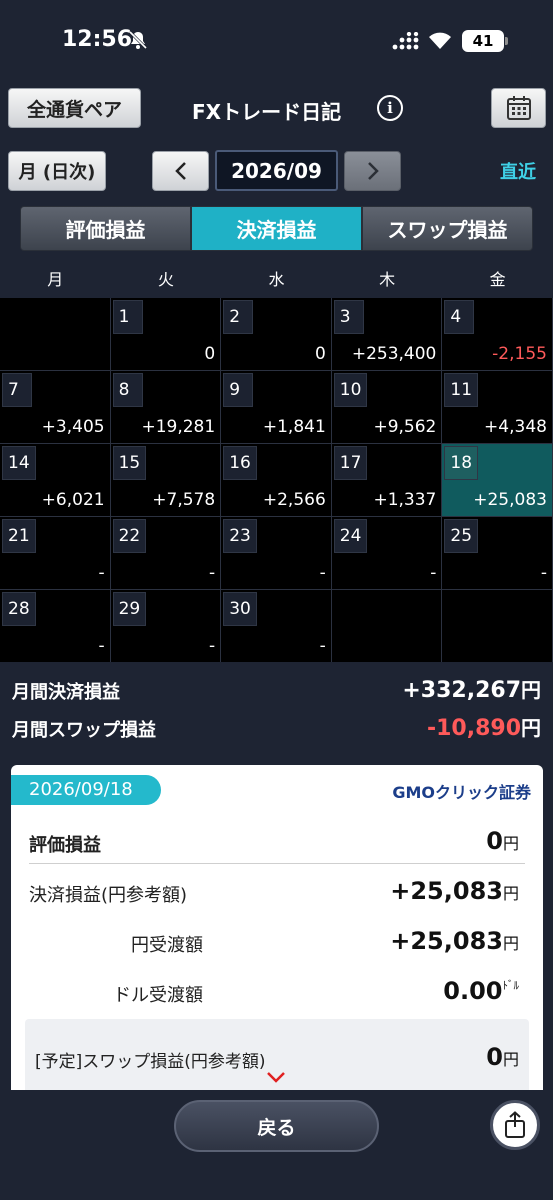 This screenshot has width=553, height=1200. What do you see at coordinates (276, 708) in the screenshot?
I see `monthly-summary: 月間決済損益 +332,267円 月間スワップ損益 -10,890円` at bounding box center [276, 708].